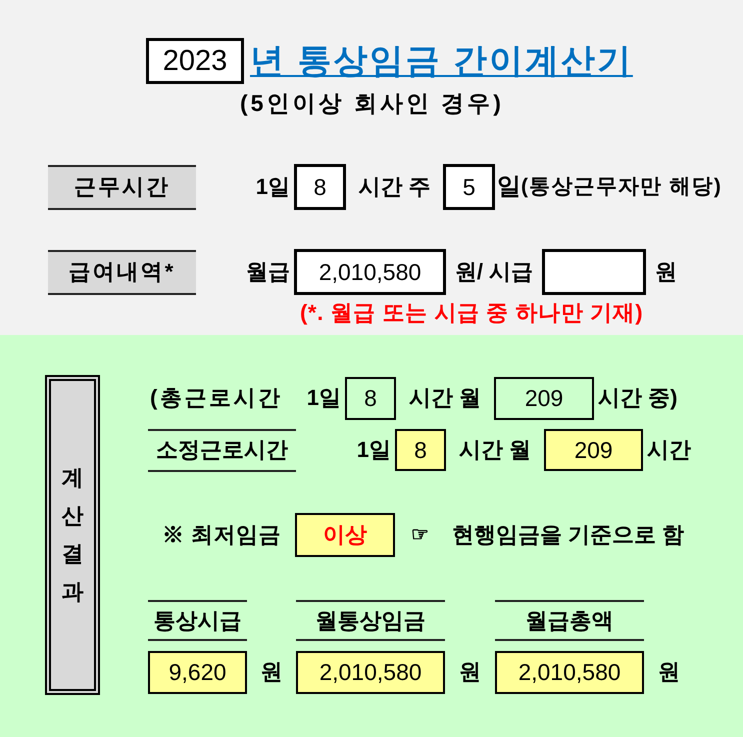  I want to click on amount-label: 통상시급, so click(197, 620).